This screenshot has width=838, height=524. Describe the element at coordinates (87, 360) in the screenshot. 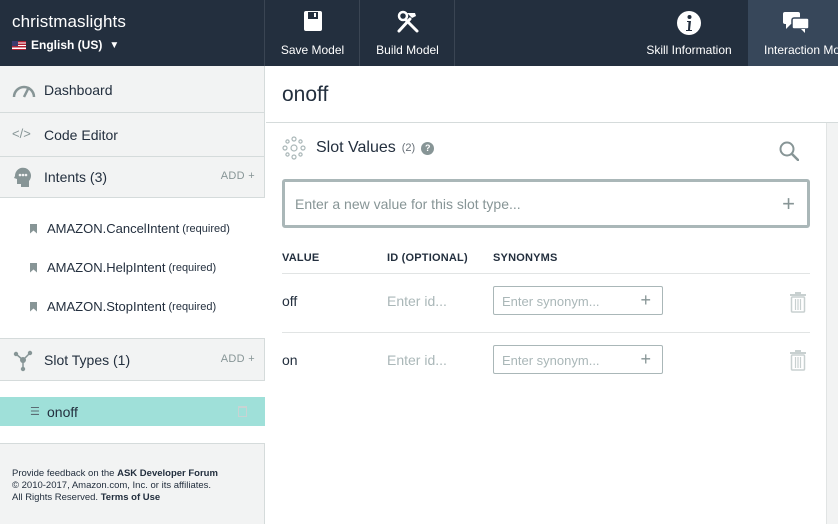

I see `sidebar-label-slot-types: Slot Types (1)` at that location.